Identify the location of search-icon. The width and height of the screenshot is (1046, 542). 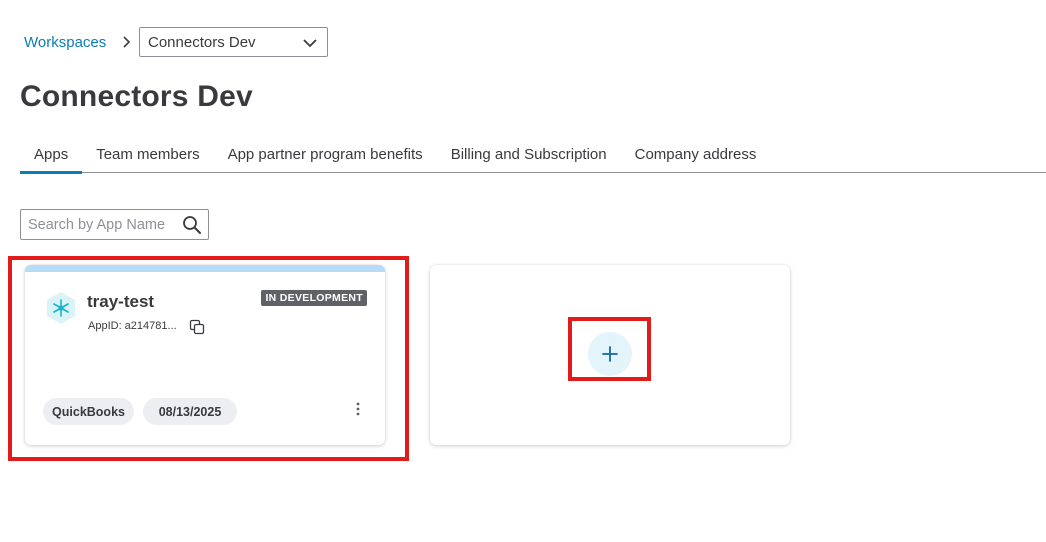
(192, 225).